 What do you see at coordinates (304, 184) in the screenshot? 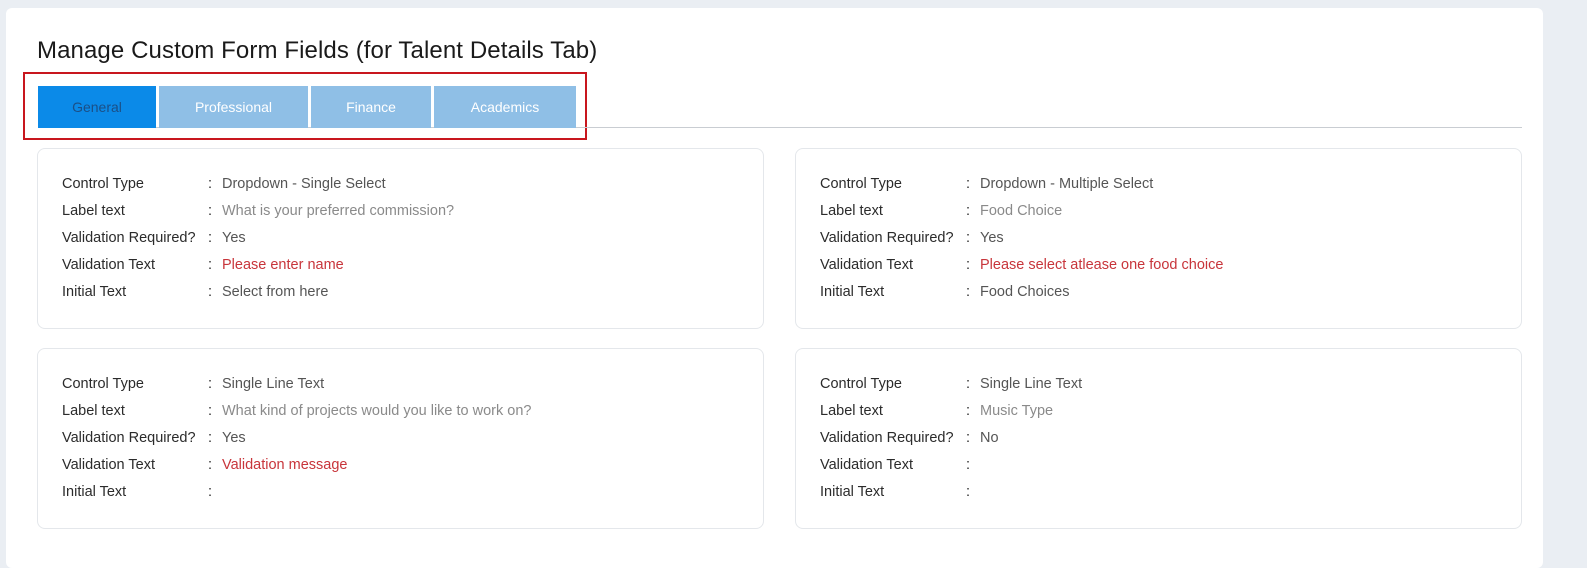
I see `control-type-value: Dropdown - Single Select` at bounding box center [304, 184].